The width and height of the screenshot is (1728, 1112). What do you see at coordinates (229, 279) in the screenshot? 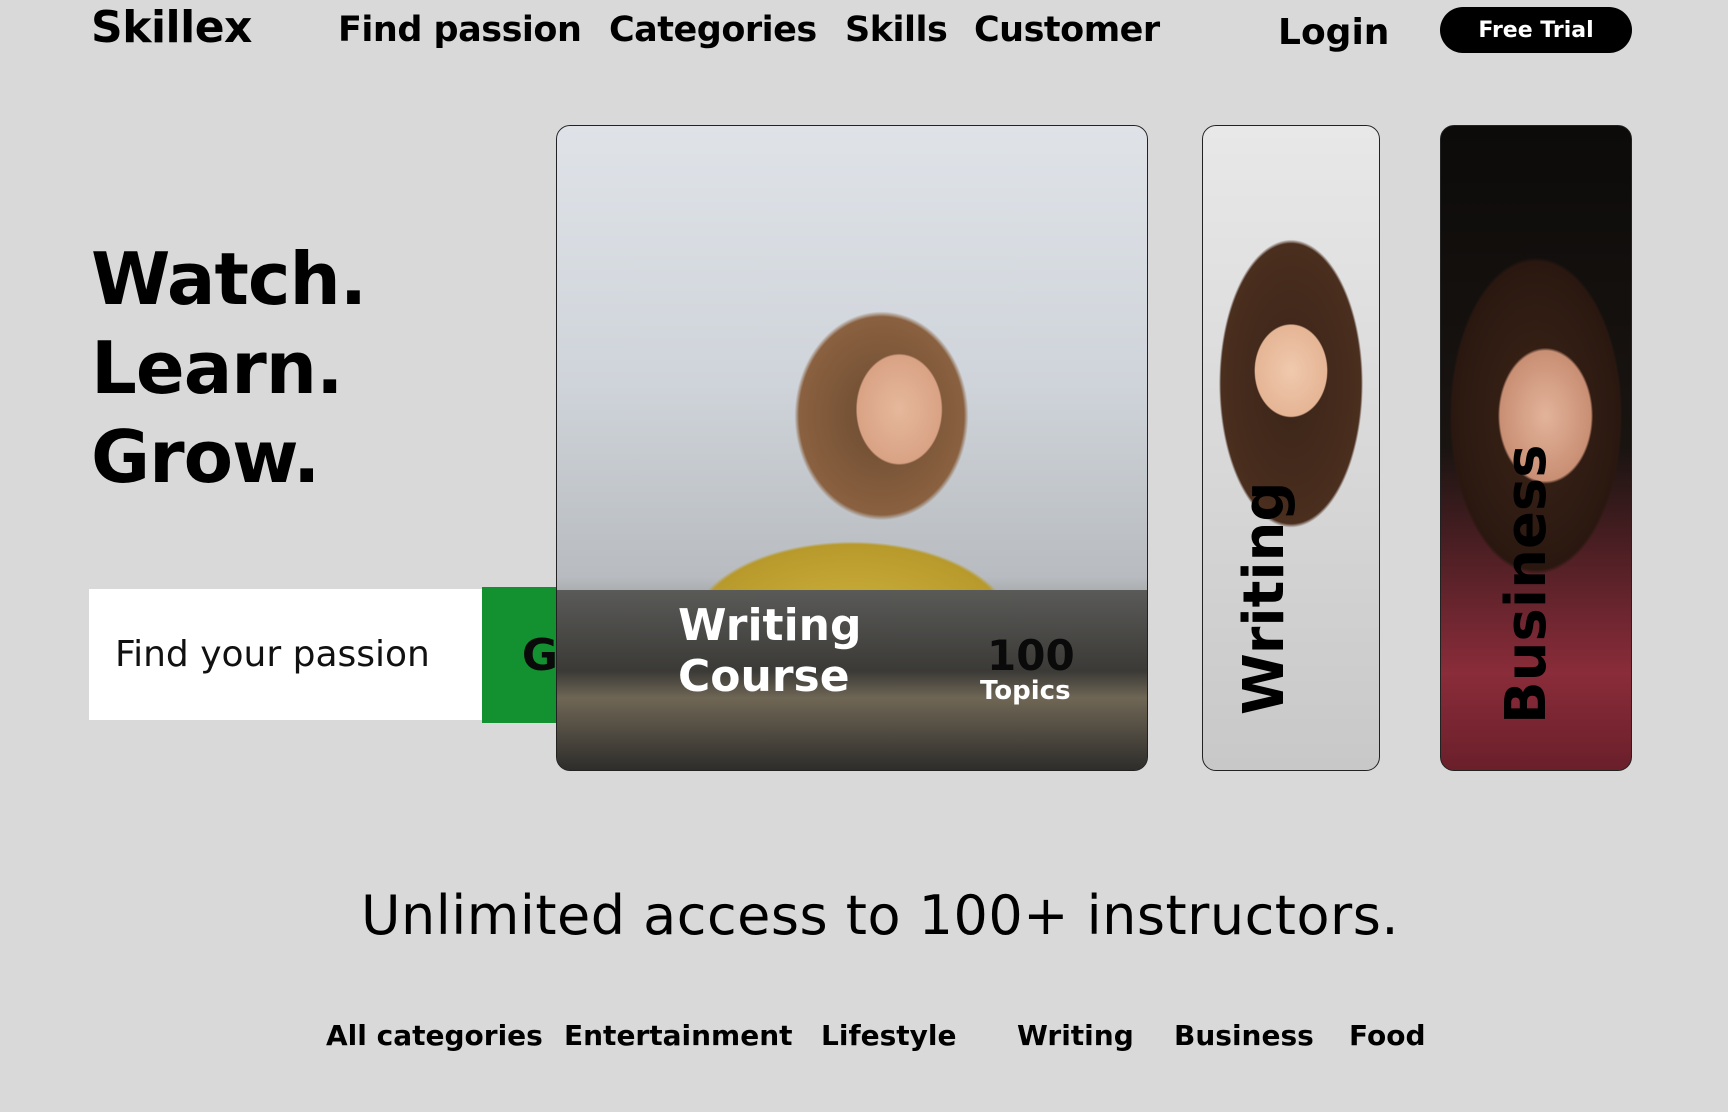
I see `hero-heading-watch: Watch.` at bounding box center [229, 279].